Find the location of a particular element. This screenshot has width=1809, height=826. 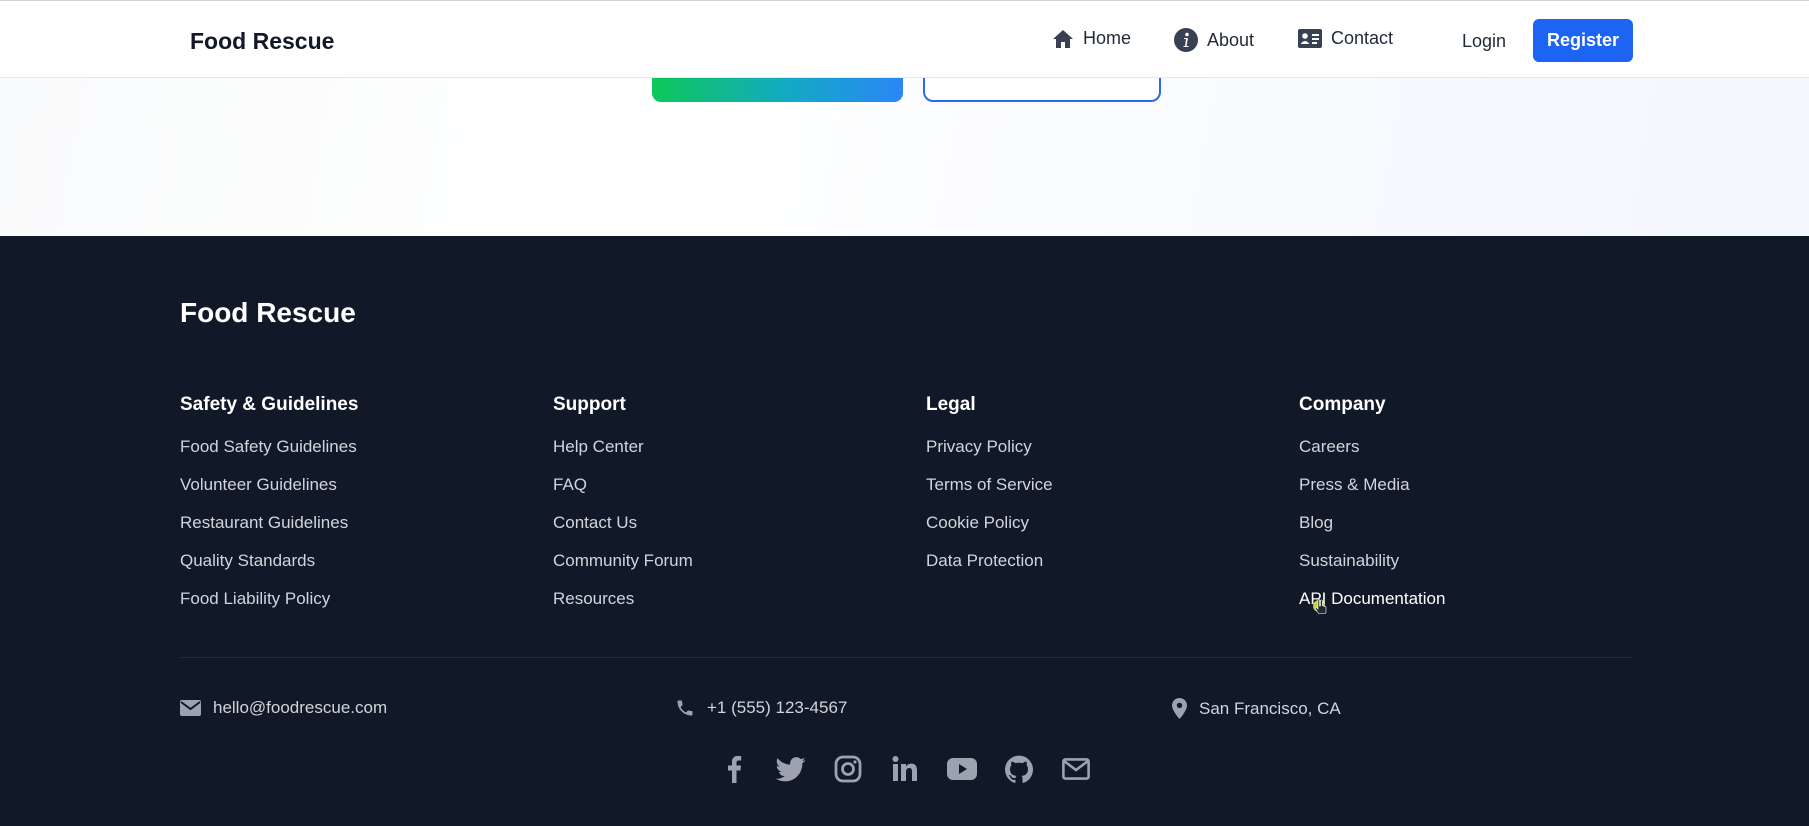

footer-link: Blog is located at coordinates (1469, 532).